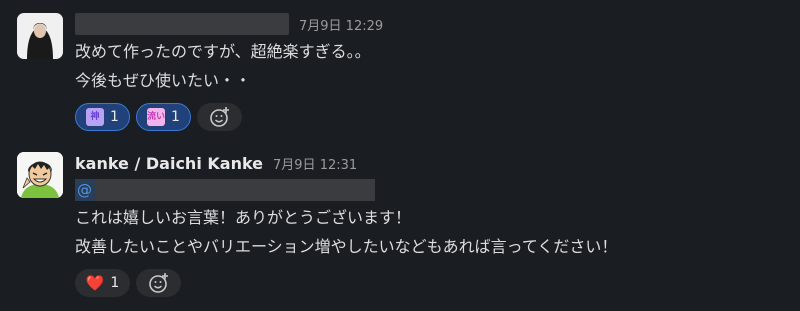  I want to click on message-text-line: 今後もぜひ使いたい・・, so click(163, 80).